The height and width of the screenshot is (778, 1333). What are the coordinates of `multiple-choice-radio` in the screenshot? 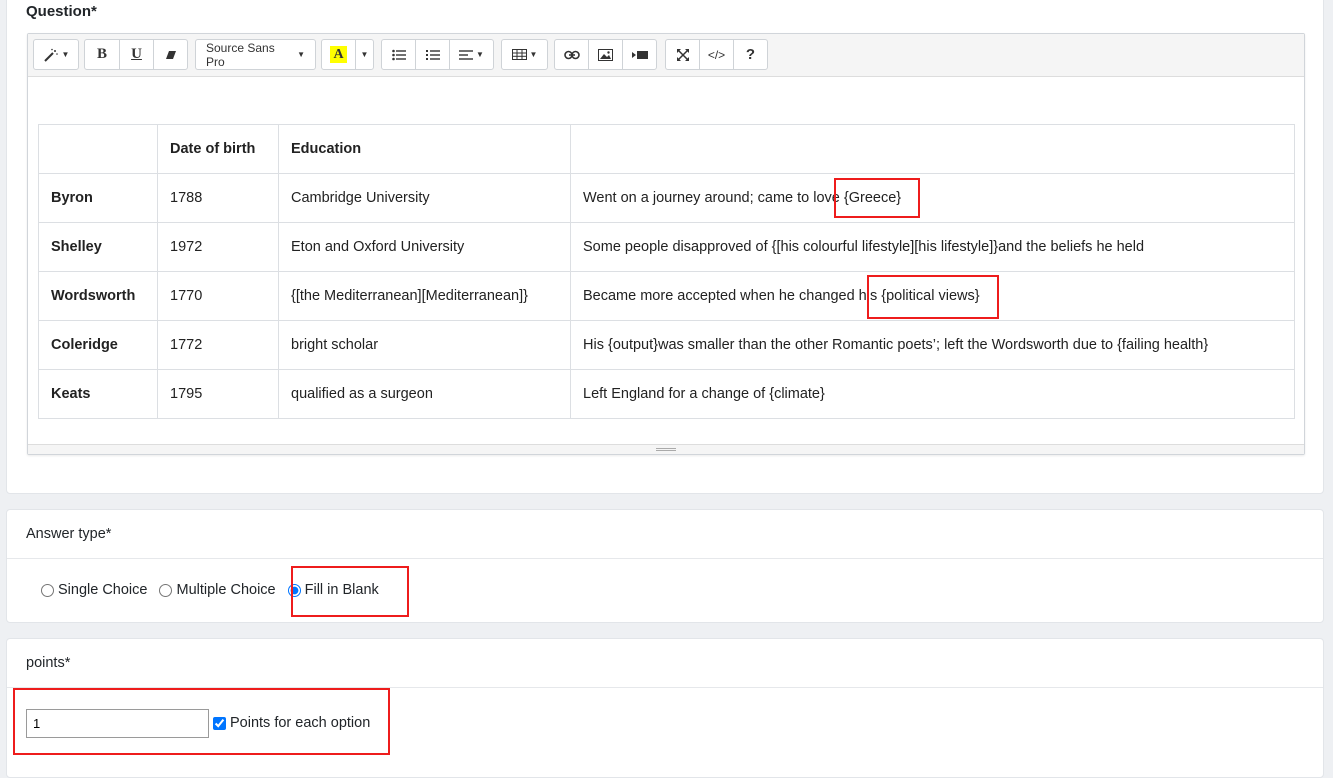 It's located at (166, 590).